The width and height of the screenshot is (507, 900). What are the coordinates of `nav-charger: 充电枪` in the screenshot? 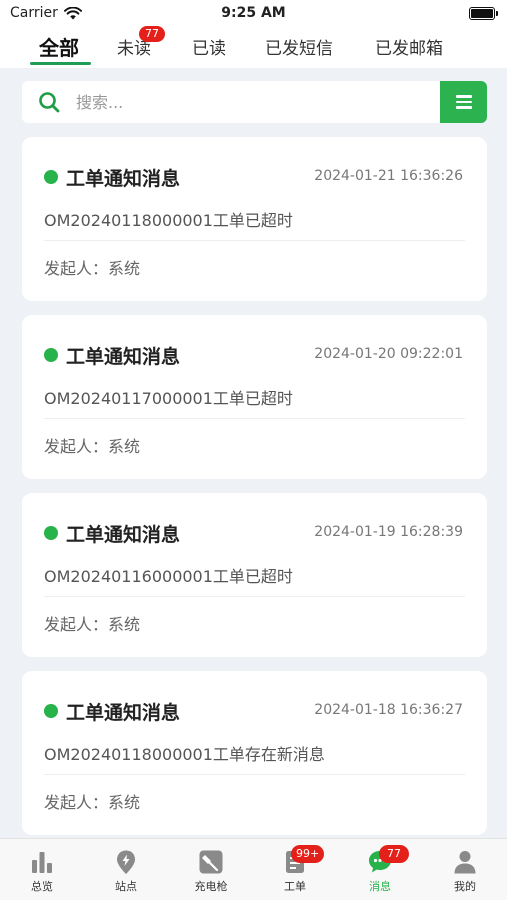 It's located at (211, 869).